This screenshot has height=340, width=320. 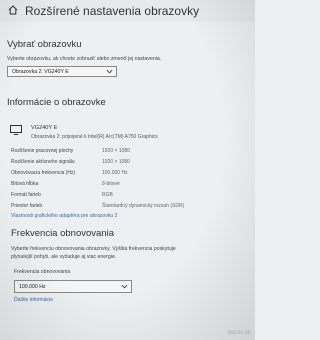 I want to click on prop-label-color-space: Priestor farieb, so click(x=27, y=206).